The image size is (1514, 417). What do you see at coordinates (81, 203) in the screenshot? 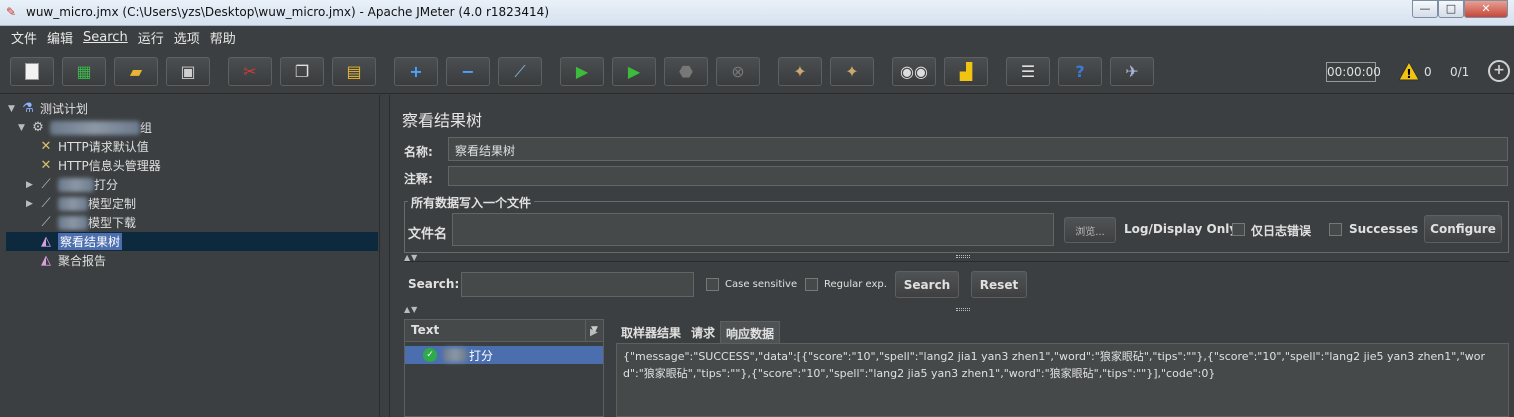
I see `tree-node-sampler-model-custom: ▶ ⟋ 模型定制` at bounding box center [81, 203].